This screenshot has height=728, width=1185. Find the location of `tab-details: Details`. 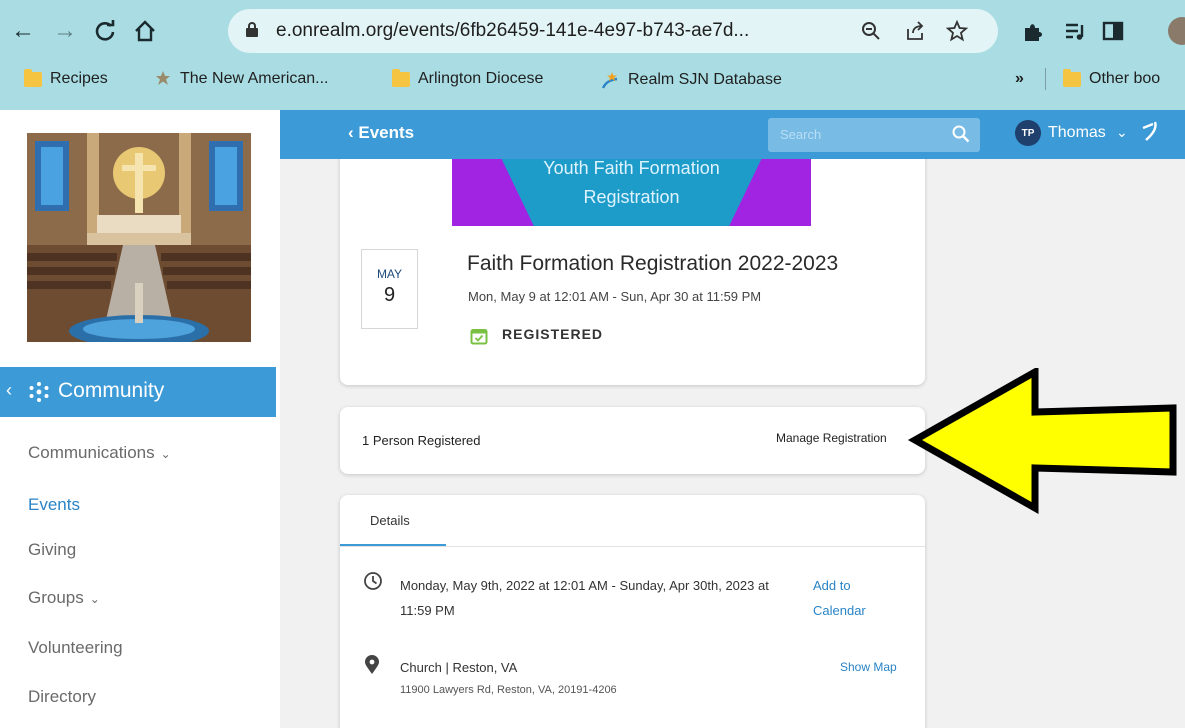

tab-details: Details is located at coordinates (390, 520).